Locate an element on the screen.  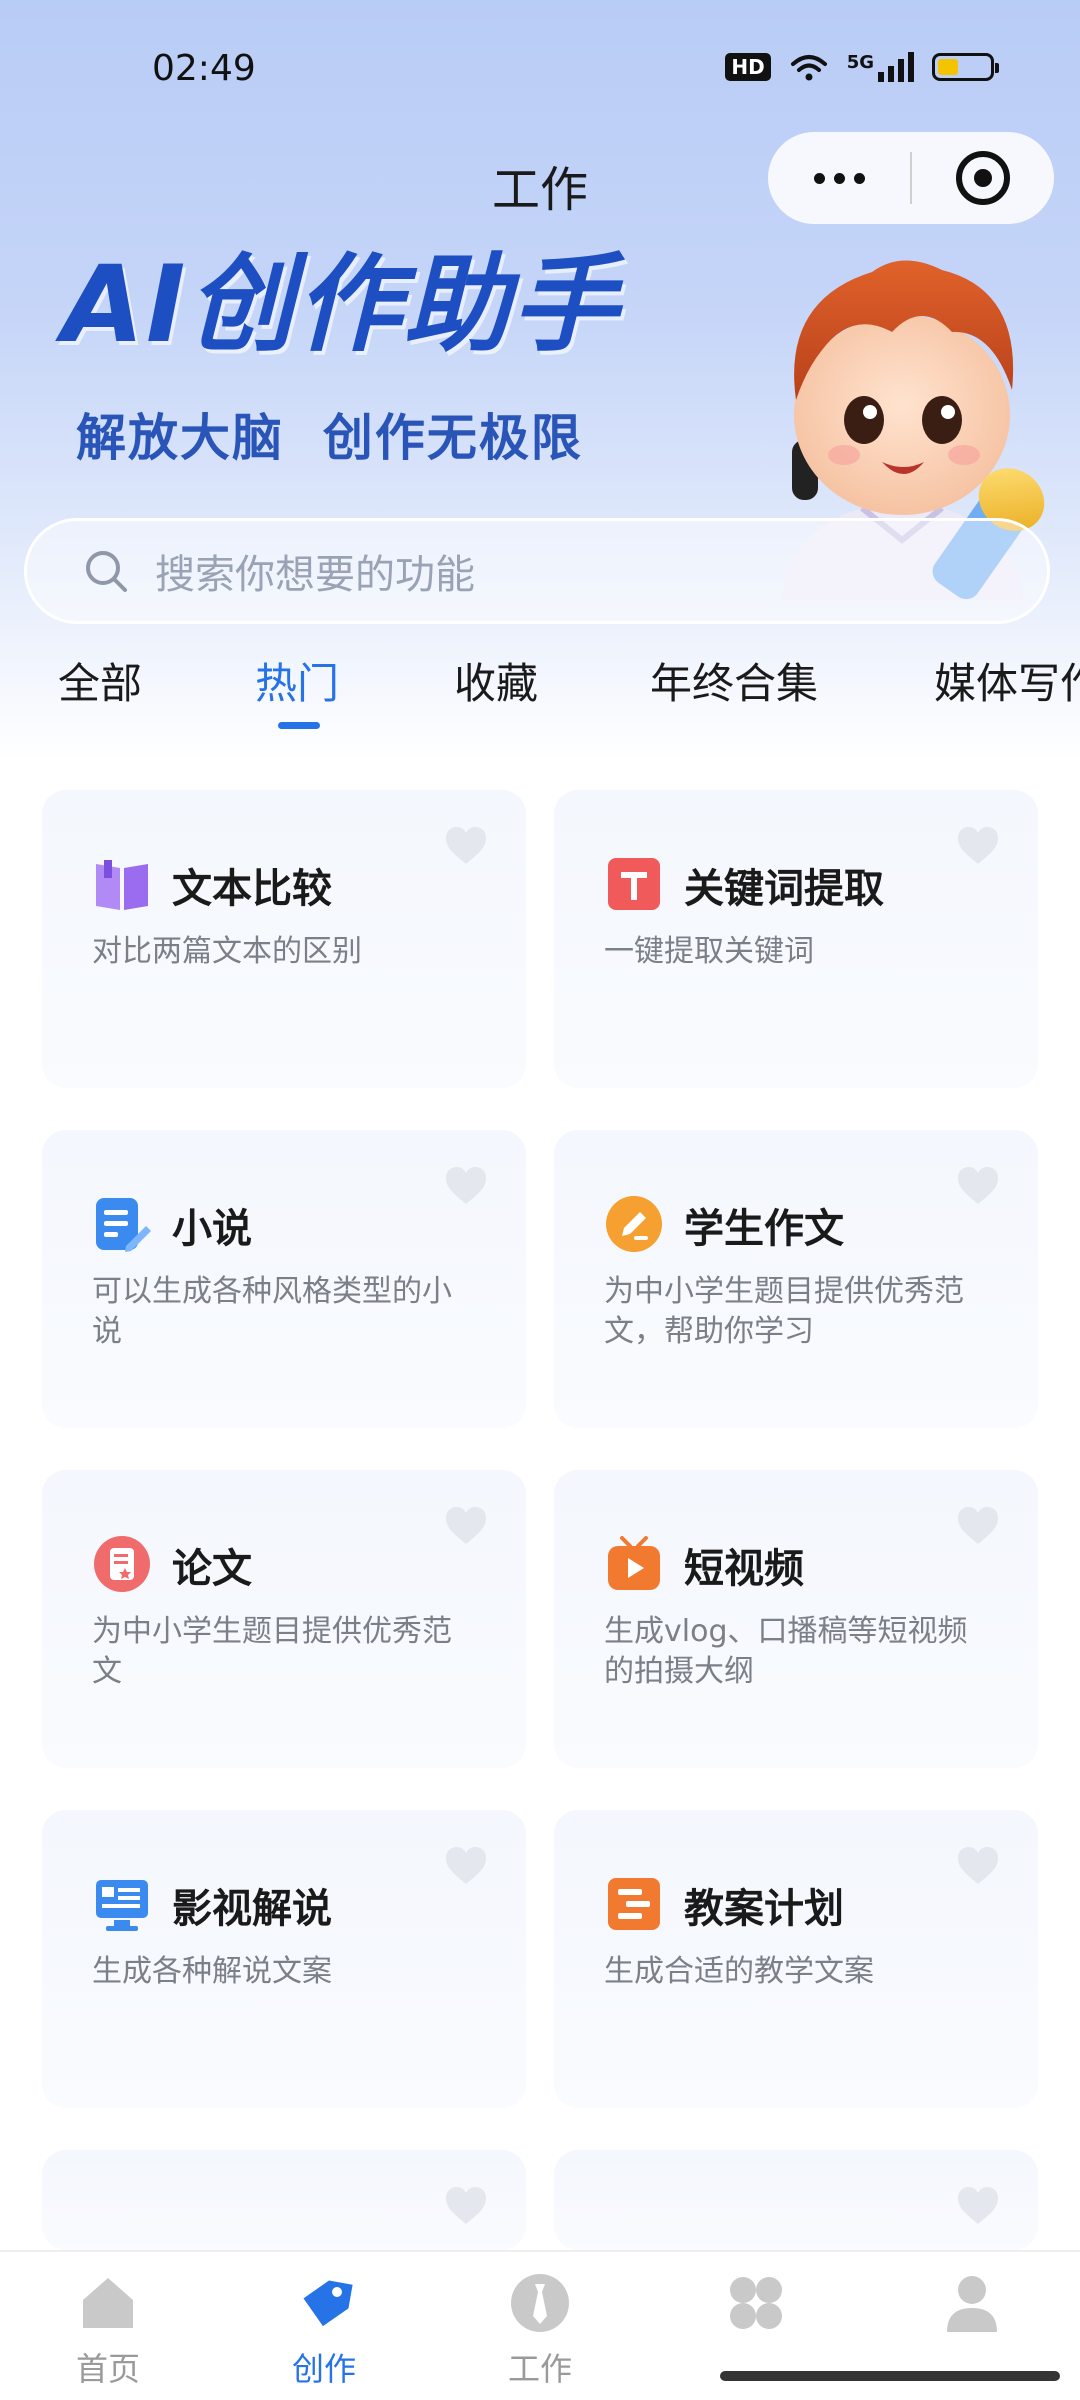
card-lesson-plan: 教案计划 生成合适的教学文案 is located at coordinates (796, 1959).